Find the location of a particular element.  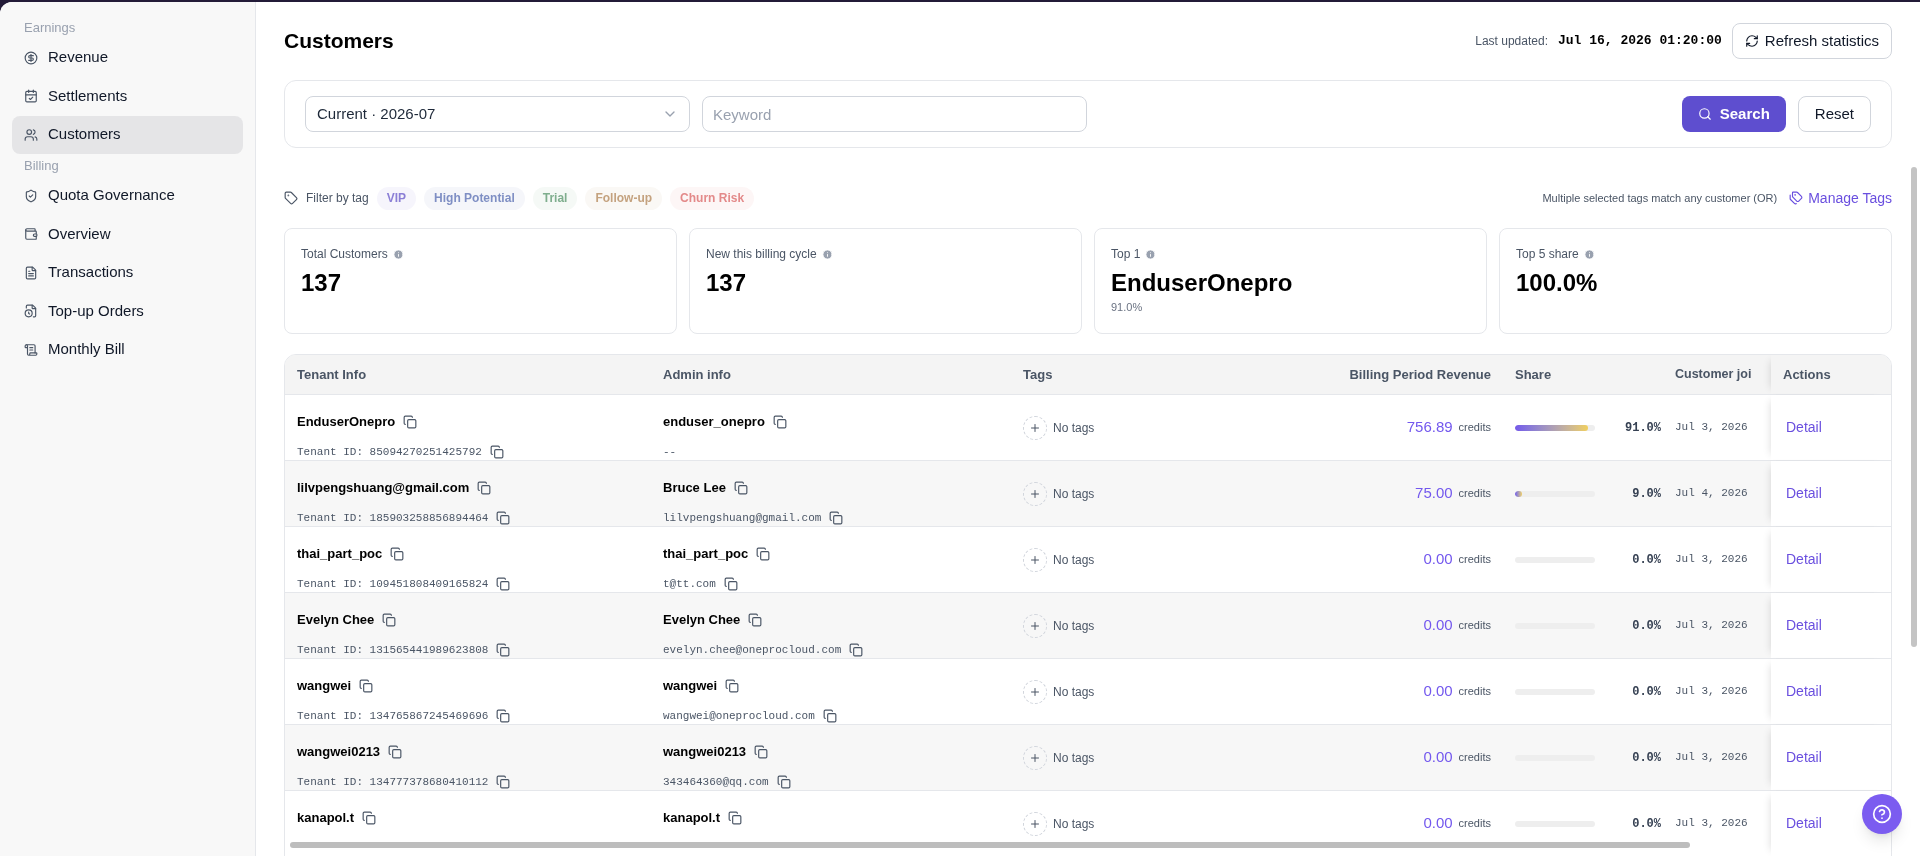

column-header: Tags is located at coordinates (1038, 374).